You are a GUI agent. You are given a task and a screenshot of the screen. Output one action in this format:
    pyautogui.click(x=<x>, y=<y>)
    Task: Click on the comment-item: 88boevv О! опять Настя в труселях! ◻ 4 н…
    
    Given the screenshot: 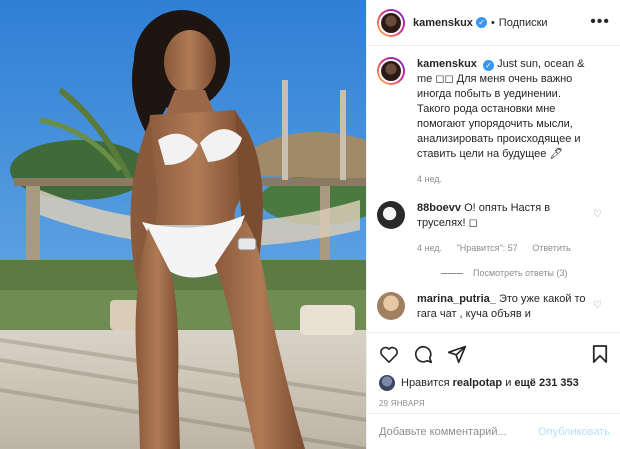 What is the action you would take?
    pyautogui.click(x=493, y=228)
    